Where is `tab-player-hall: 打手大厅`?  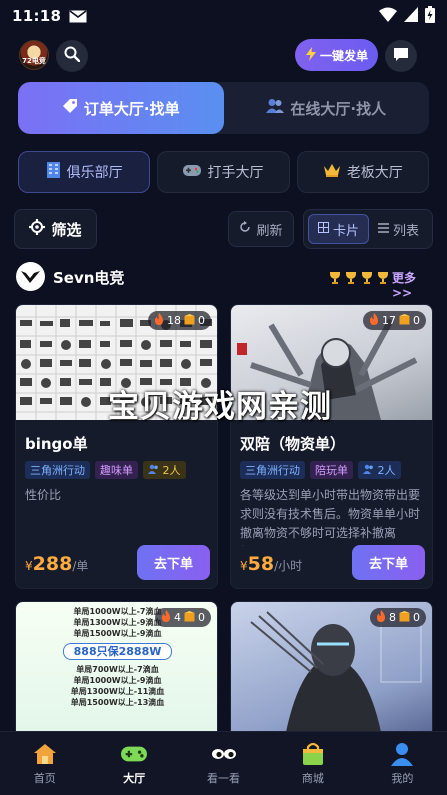
tab-player-hall: 打手大厅 is located at coordinates (223, 172).